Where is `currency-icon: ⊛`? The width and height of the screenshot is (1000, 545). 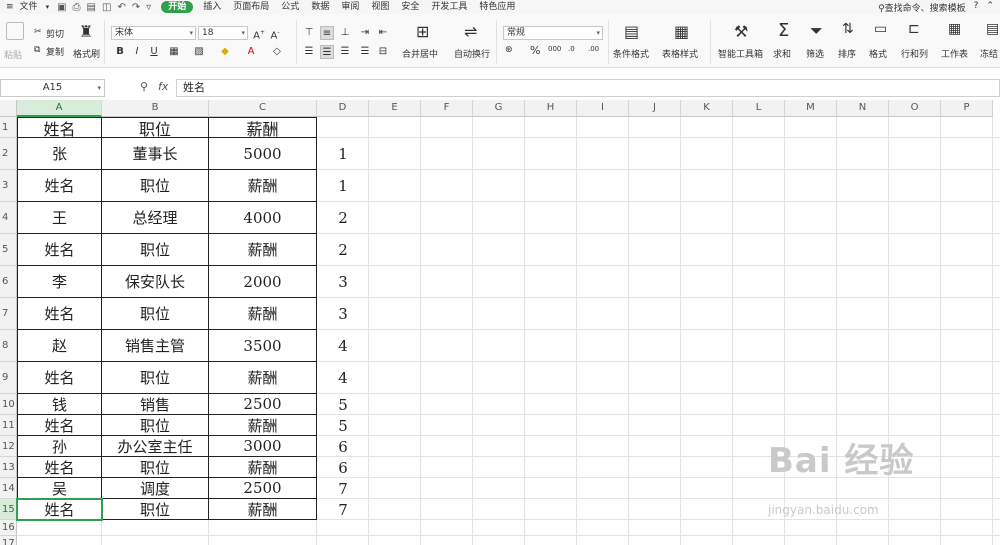
currency-icon: ⊛ is located at coordinates (509, 50).